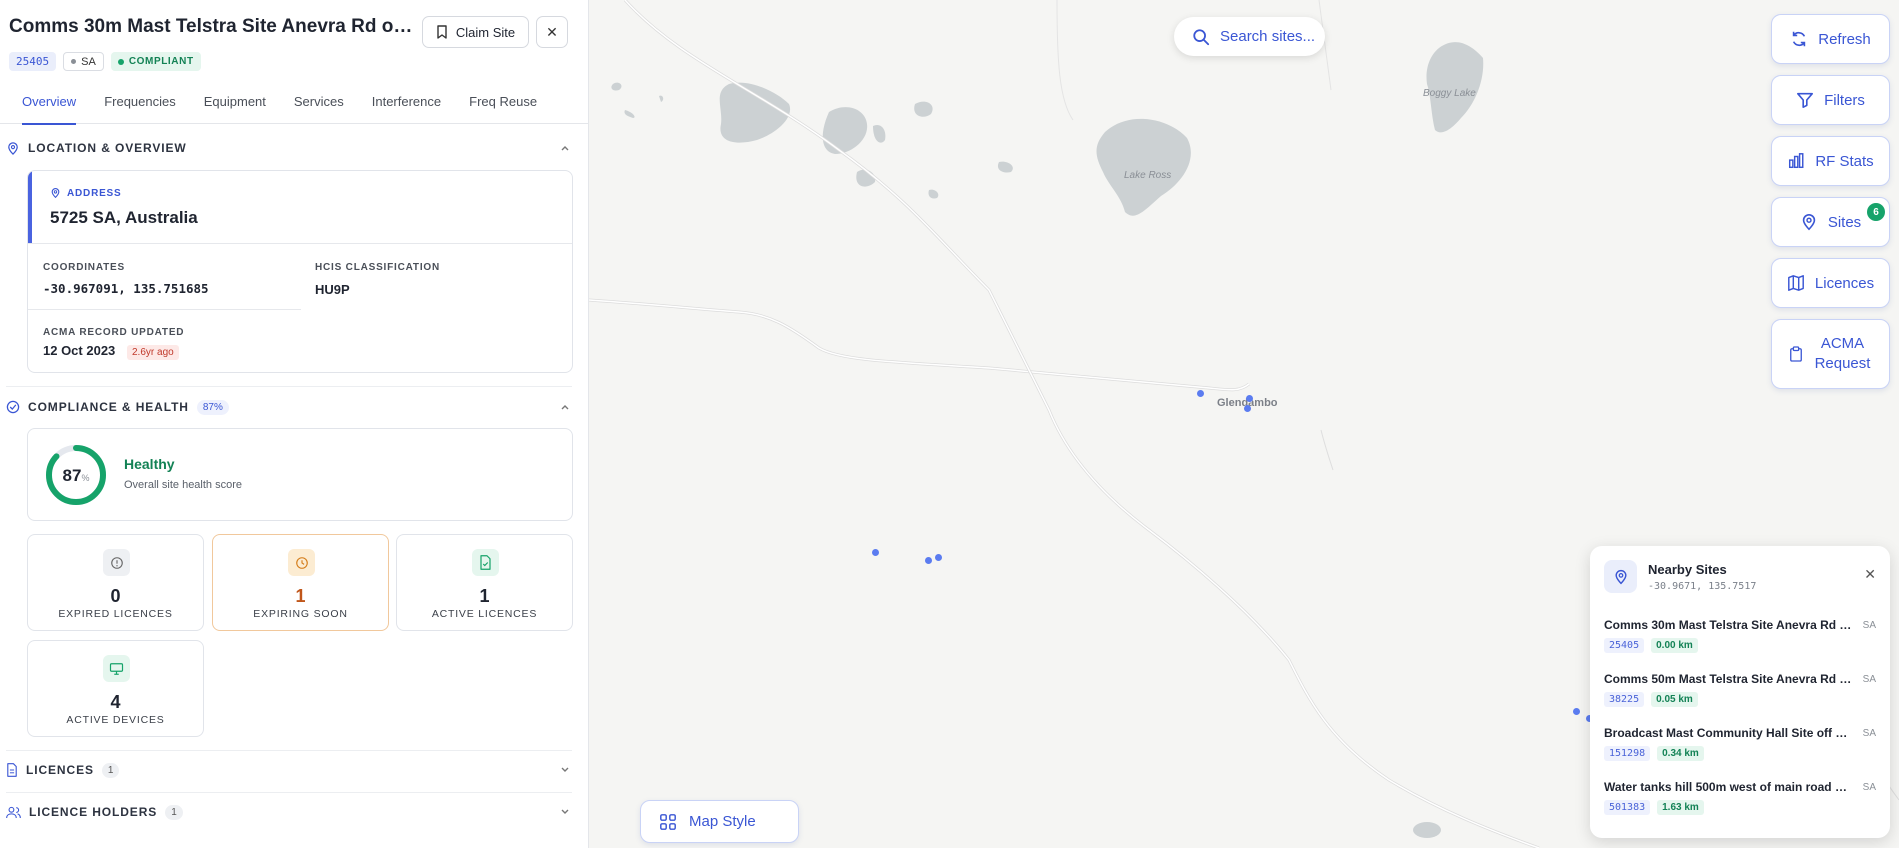 The height and width of the screenshot is (848, 1899). What do you see at coordinates (378, 267) in the screenshot?
I see `hcis-label: HCIS CLASSIFICATION` at bounding box center [378, 267].